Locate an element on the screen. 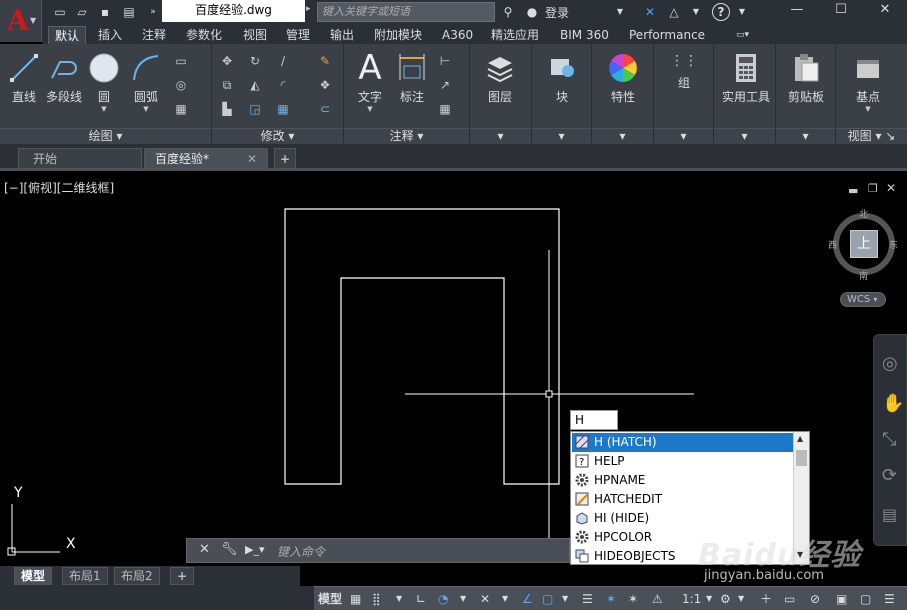 The width and height of the screenshot is (907, 610). fillet-icon: ◜ is located at coordinates (283, 85).